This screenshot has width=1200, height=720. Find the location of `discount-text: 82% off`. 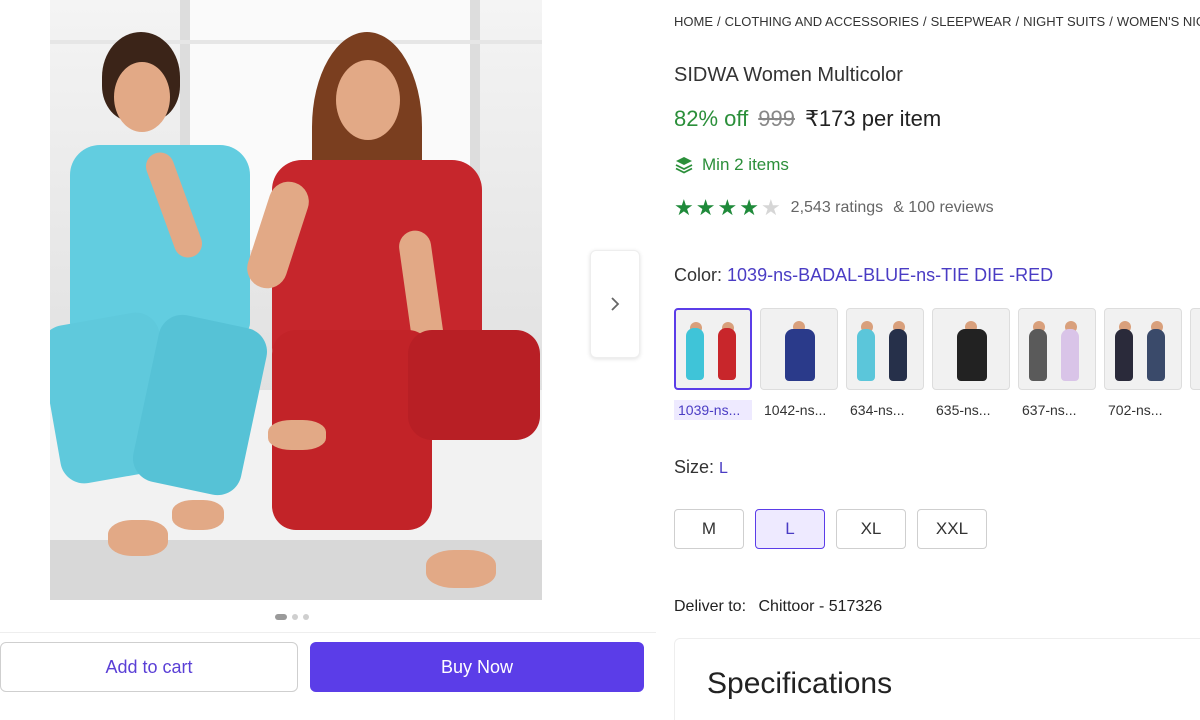

discount-text: 82% off is located at coordinates (711, 118).